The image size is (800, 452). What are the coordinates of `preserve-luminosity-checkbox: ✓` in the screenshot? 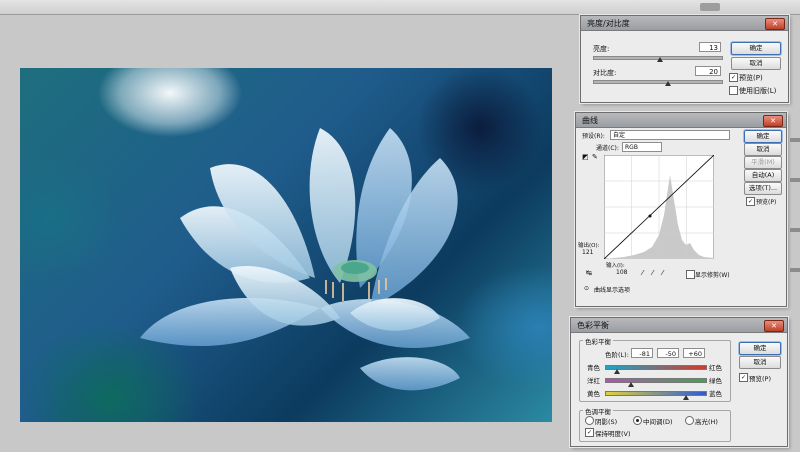 It's located at (589, 432).